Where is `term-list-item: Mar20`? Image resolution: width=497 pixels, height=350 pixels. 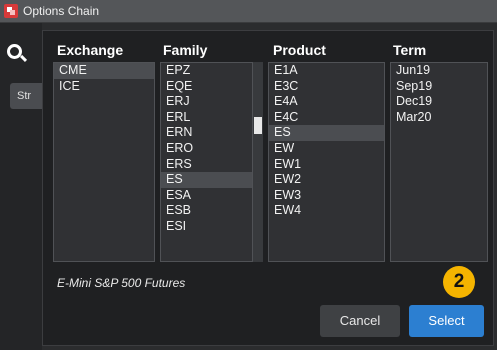 term-list-item: Mar20 is located at coordinates (439, 118).